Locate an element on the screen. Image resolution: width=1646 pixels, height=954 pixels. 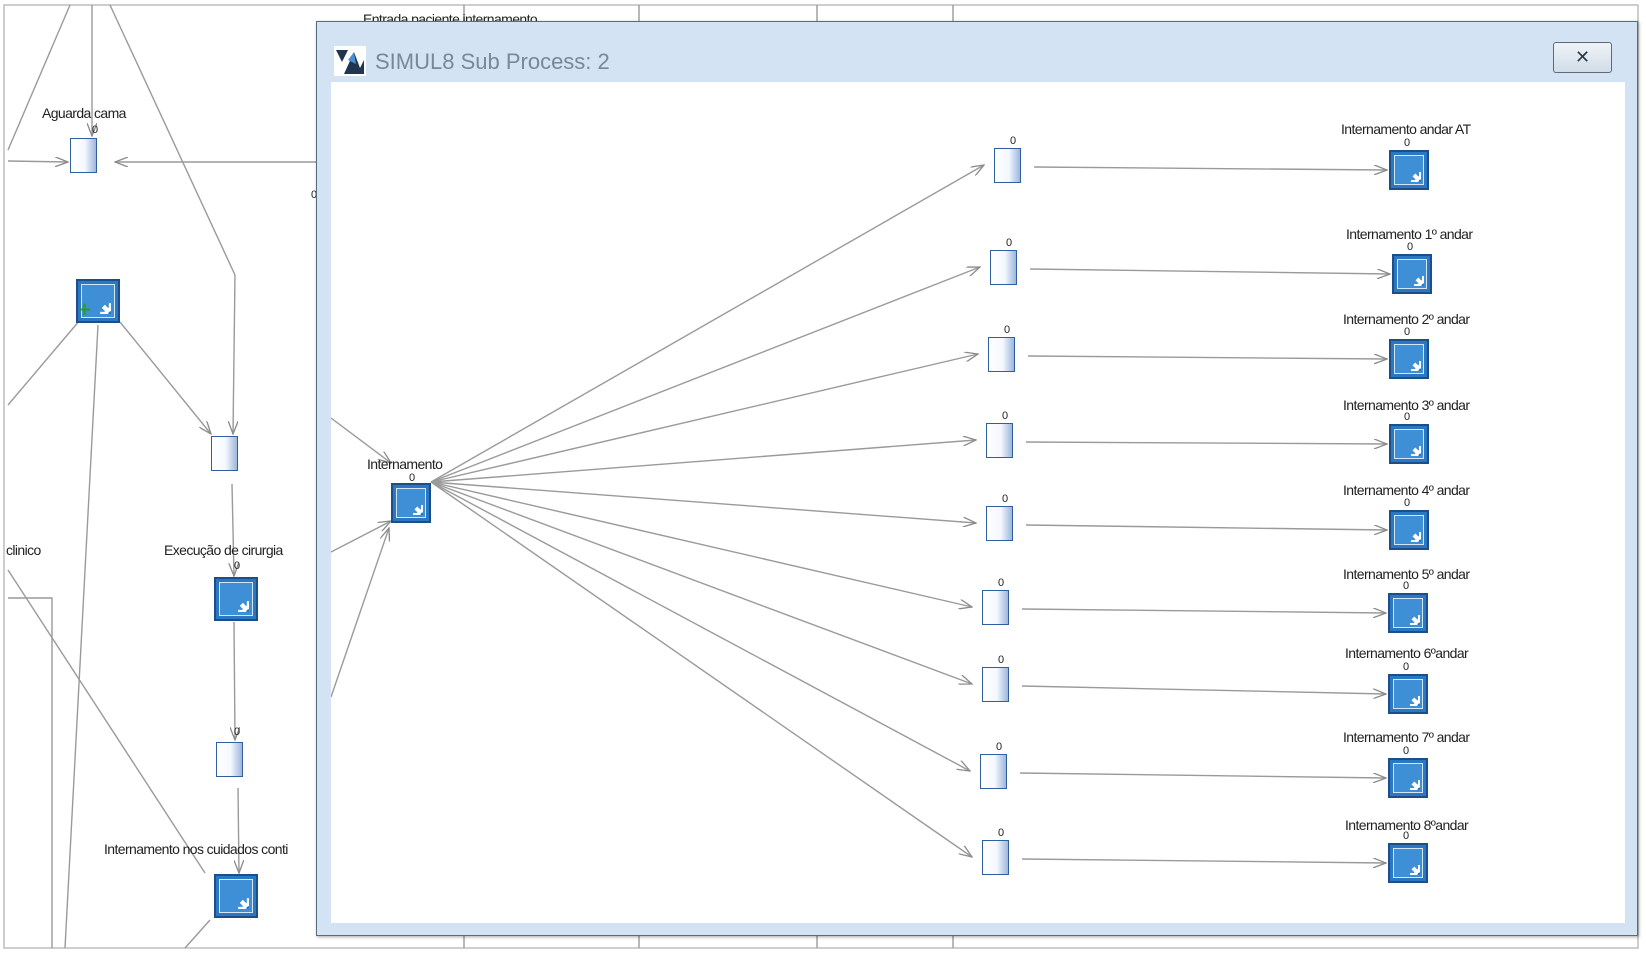
close-icon: ✕ is located at coordinates (1582, 57).